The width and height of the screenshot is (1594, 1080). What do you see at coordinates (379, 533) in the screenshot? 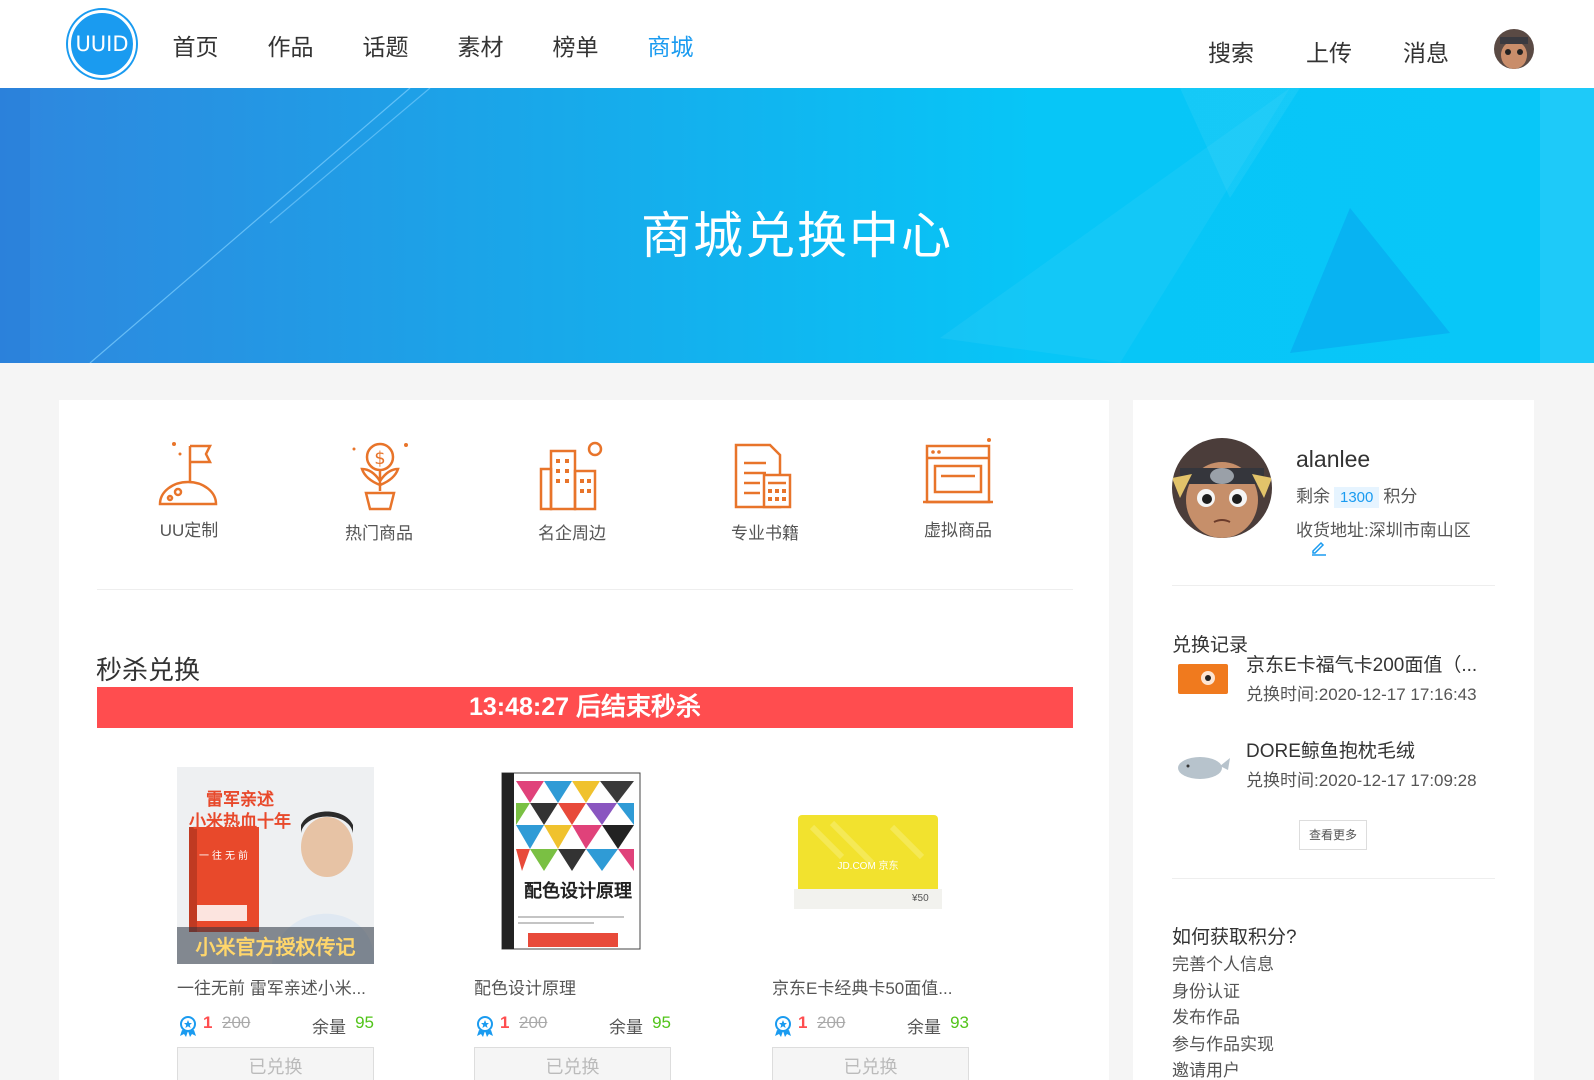
I see `category-label: 热门商品` at bounding box center [379, 533].